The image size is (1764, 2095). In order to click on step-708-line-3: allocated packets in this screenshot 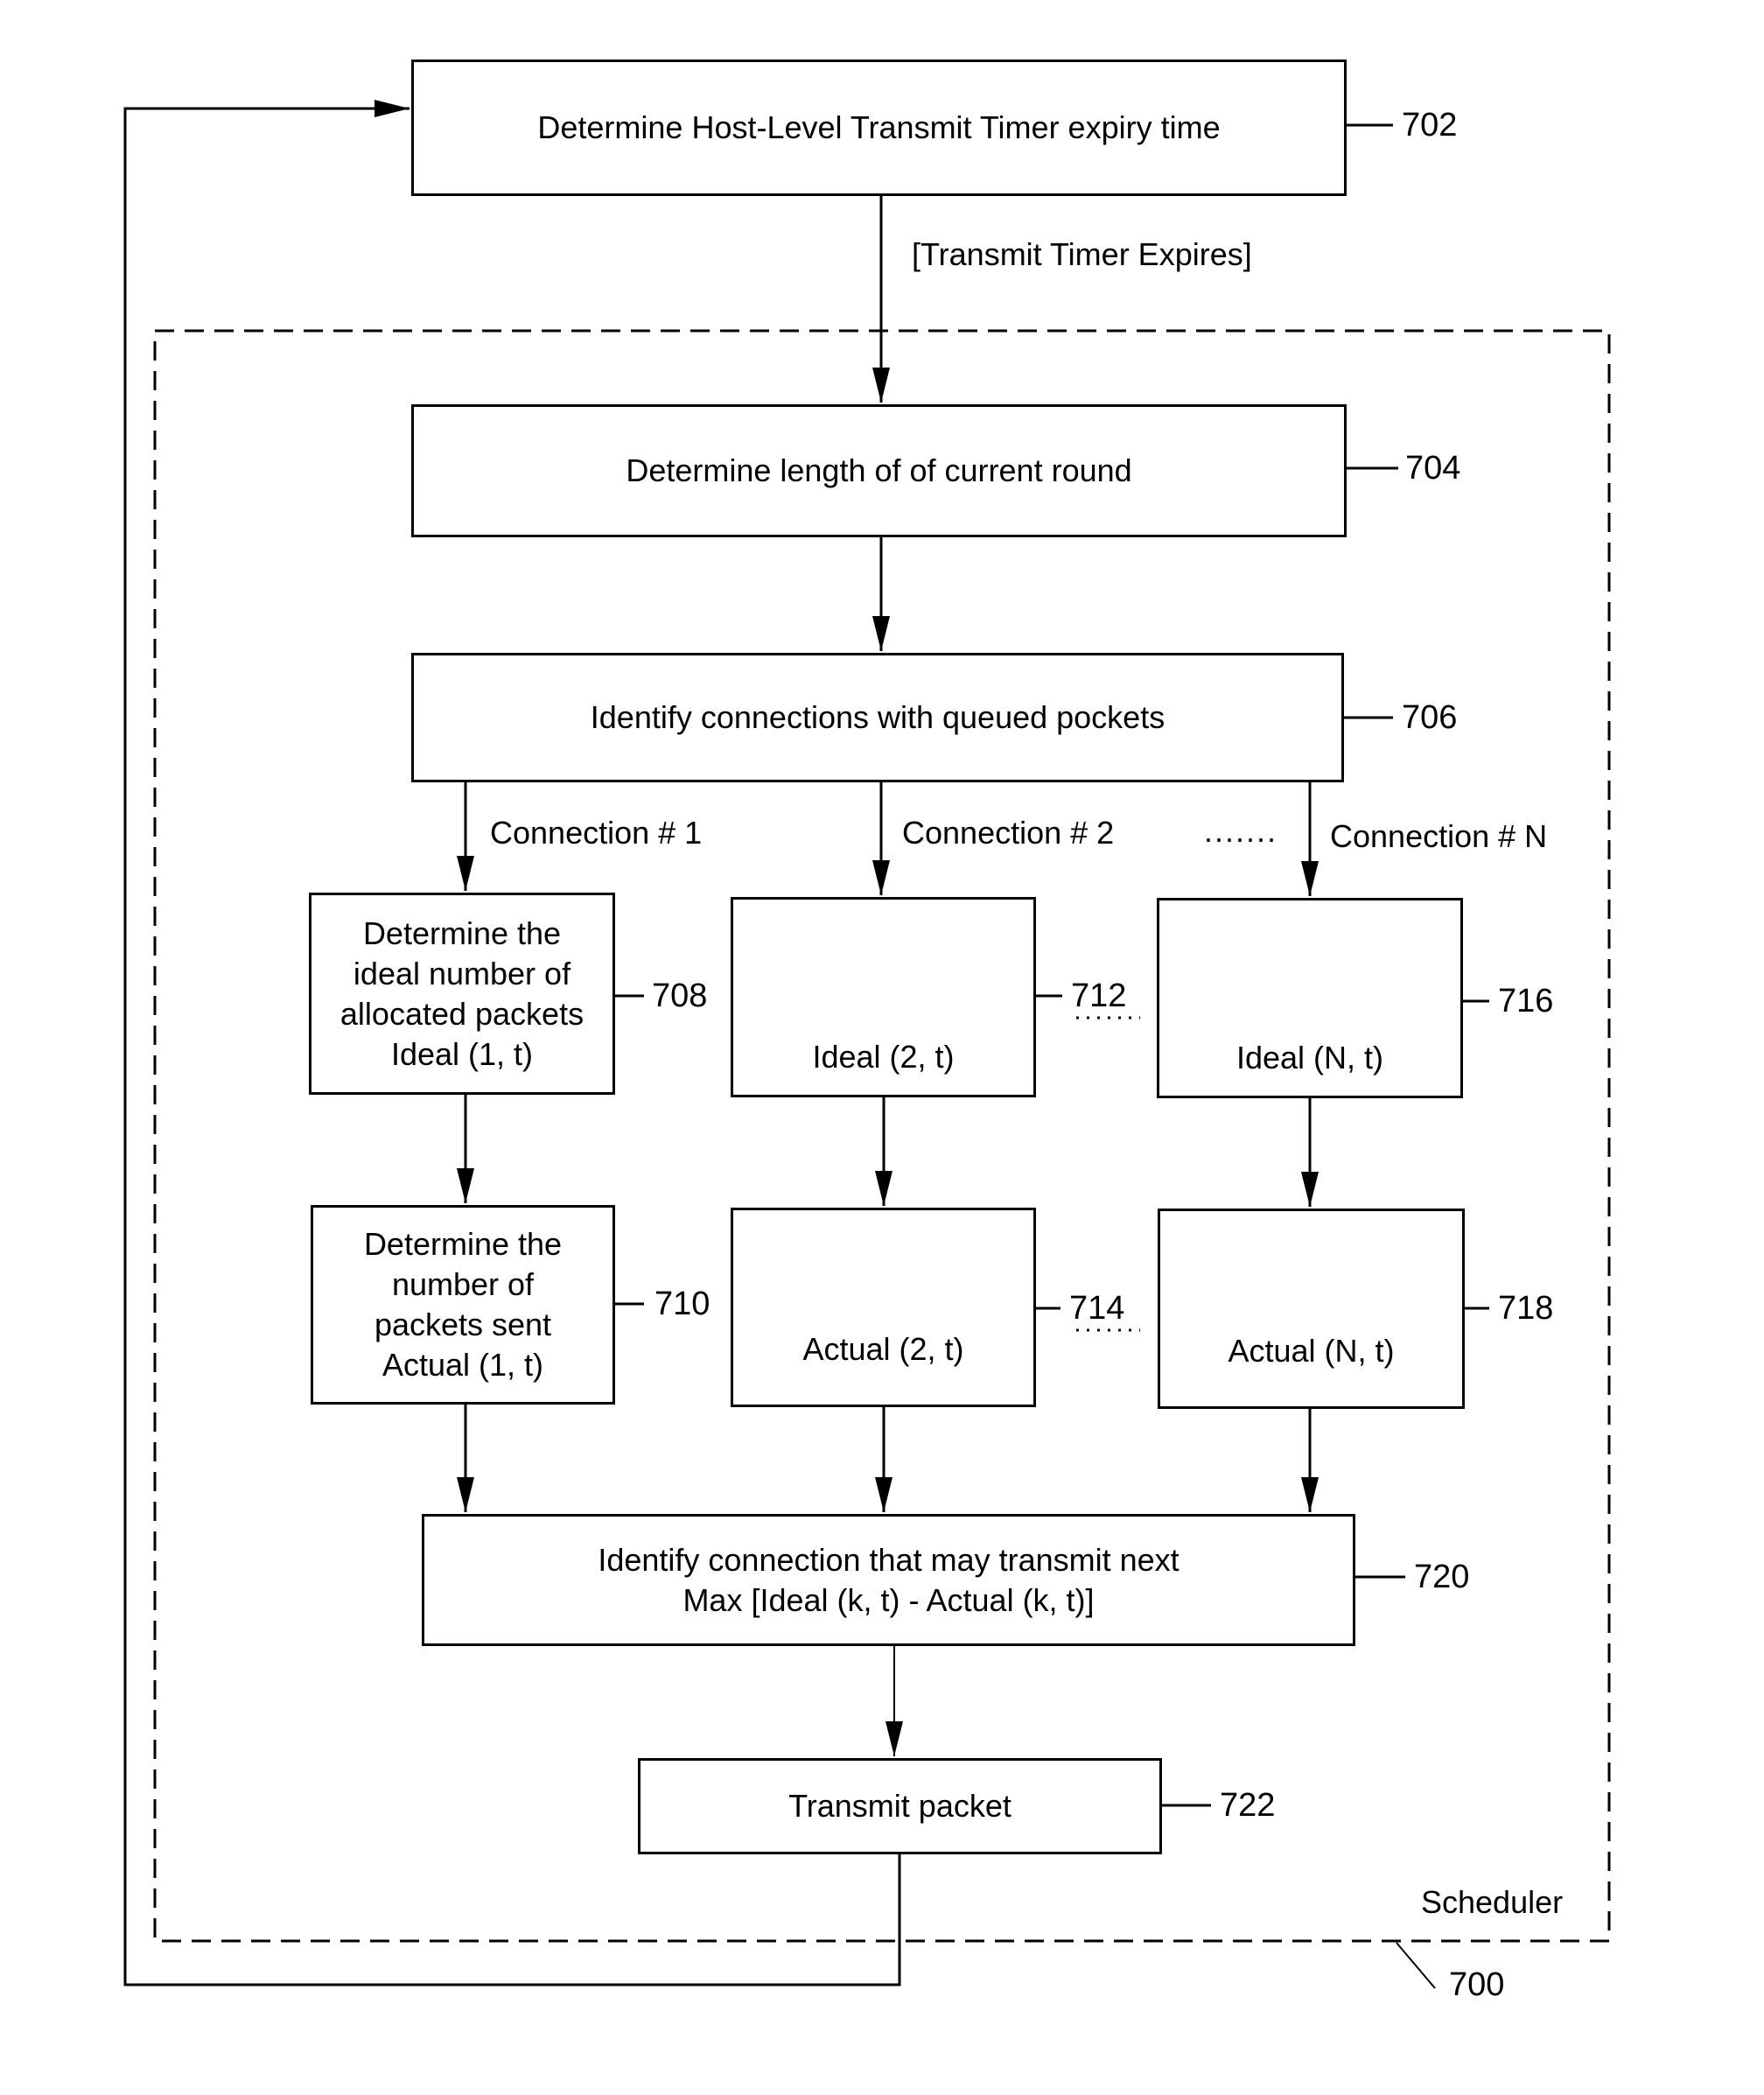, I will do `click(462, 1014)`.